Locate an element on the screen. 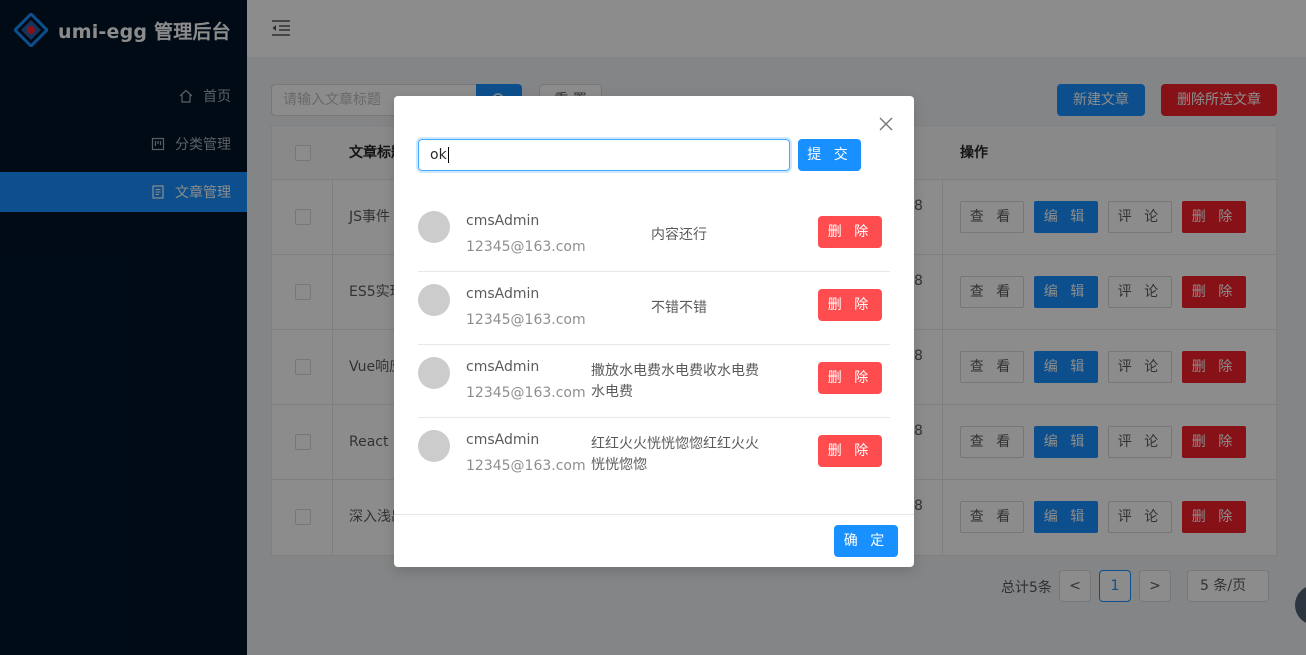 The height and width of the screenshot is (655, 1306). list-item: cmsAdmin 12345@163.com 不错不错 删 除 is located at coordinates (654, 308).